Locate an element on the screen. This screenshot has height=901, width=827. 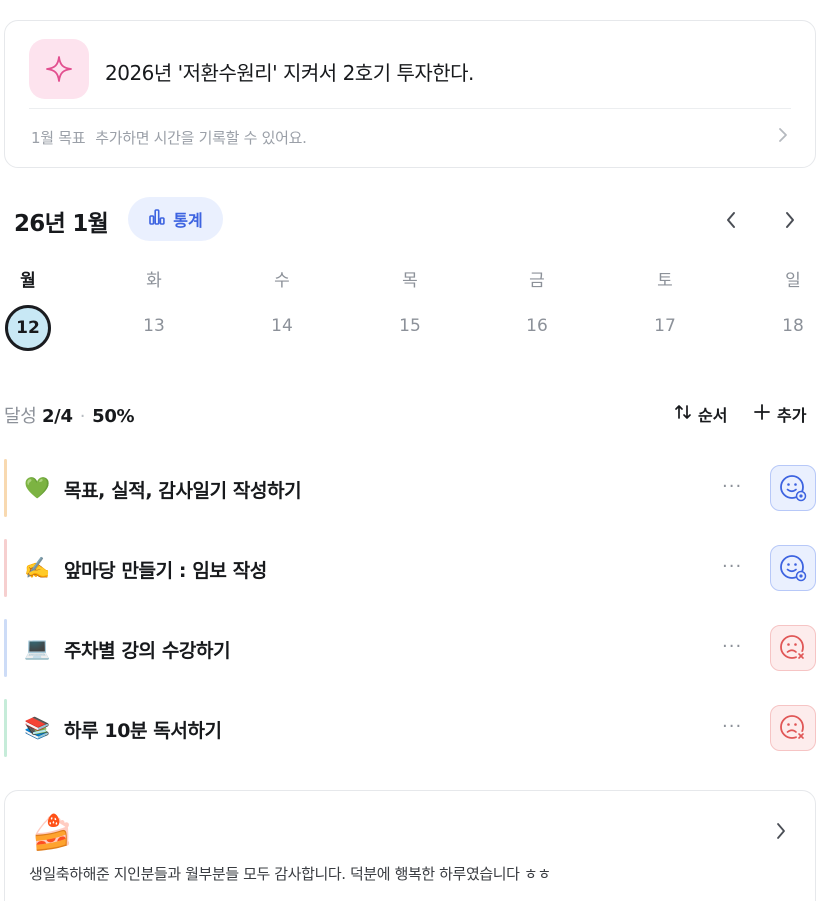
plus-icon is located at coordinates (762, 414).